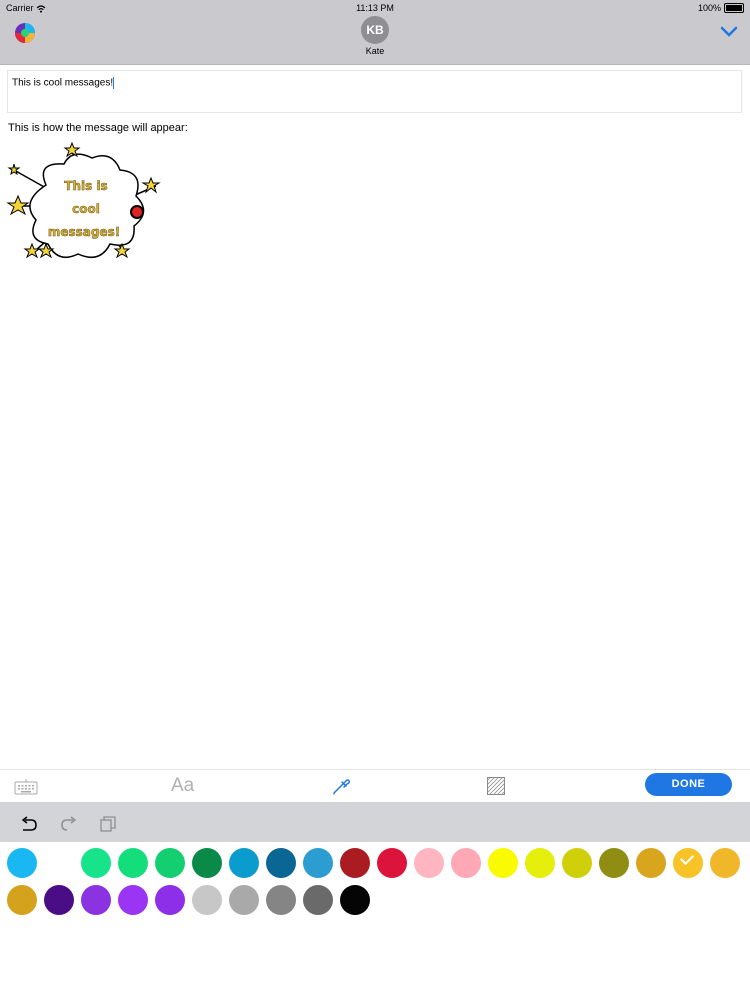  I want to click on battery-icon, so click(734, 8).